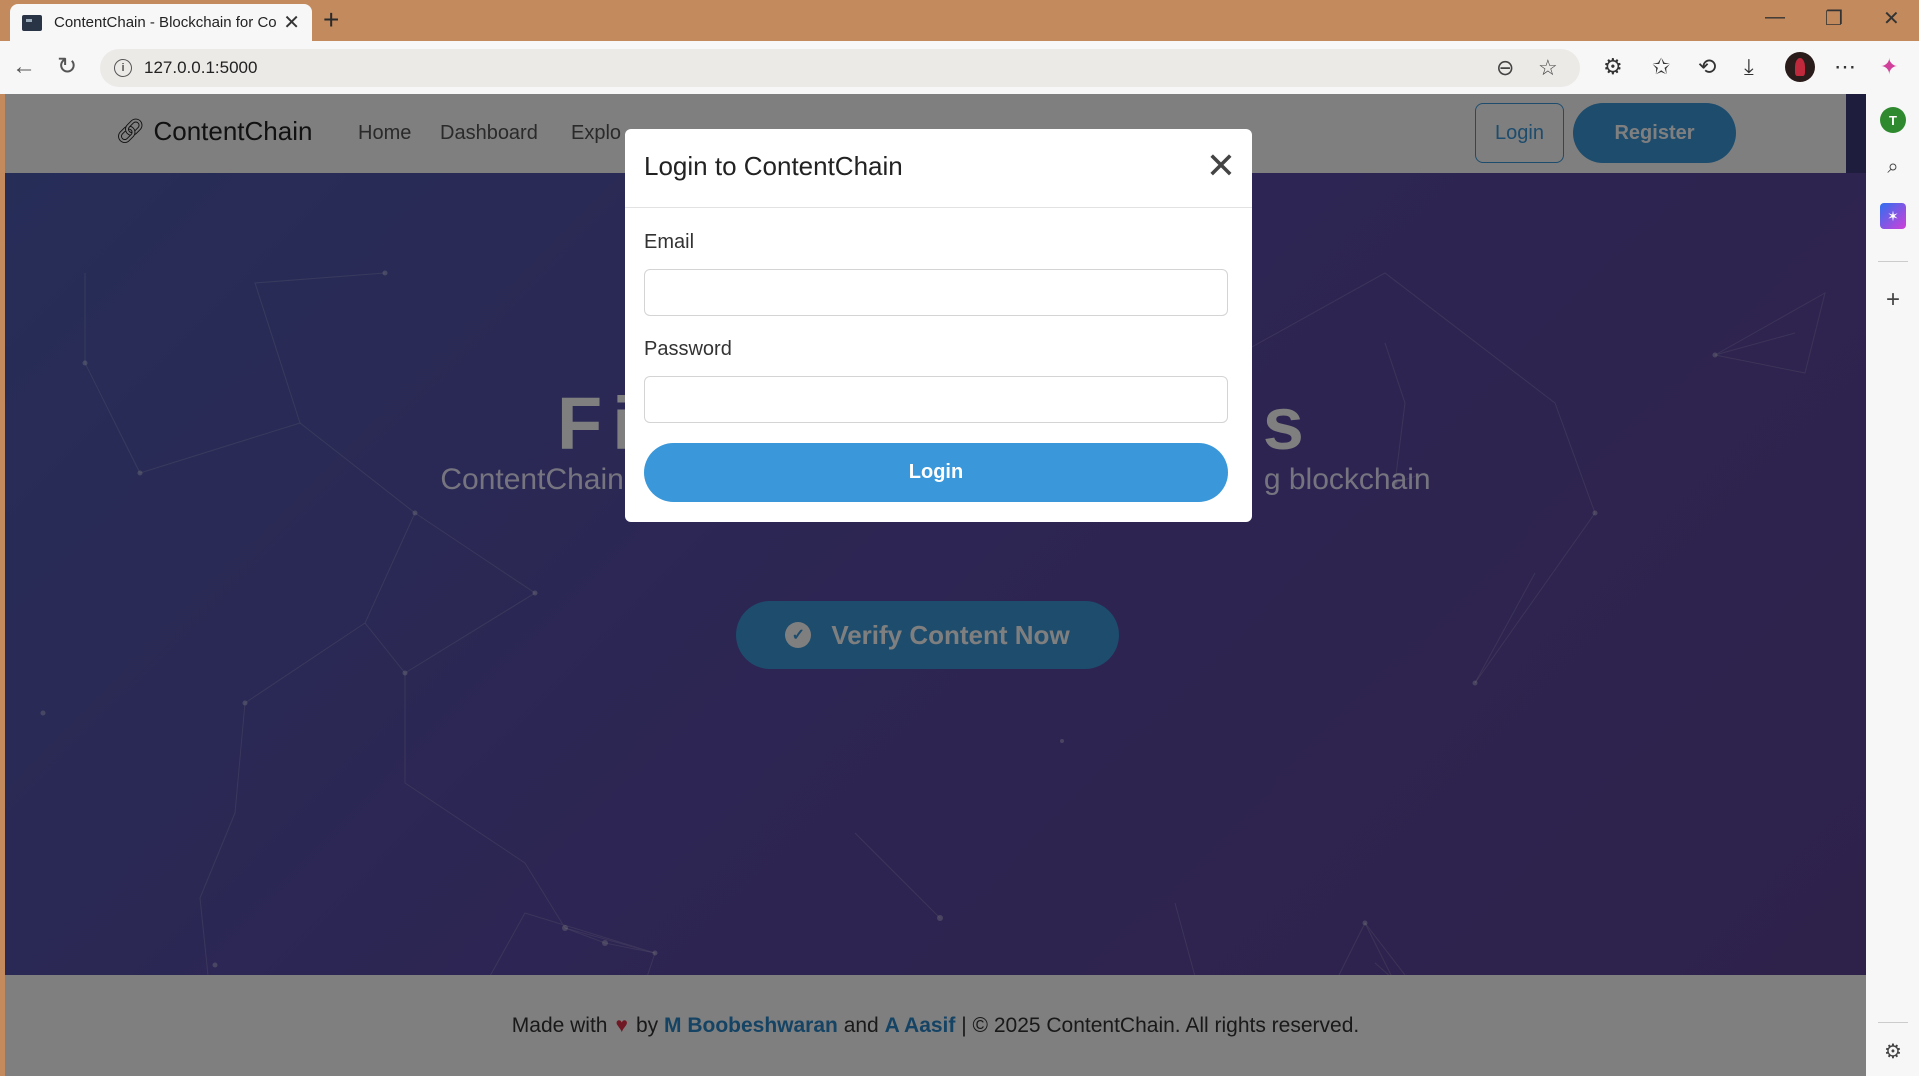 This screenshot has width=1919, height=1076. Describe the element at coordinates (24, 67) in the screenshot. I see `back-icon: ←` at that location.